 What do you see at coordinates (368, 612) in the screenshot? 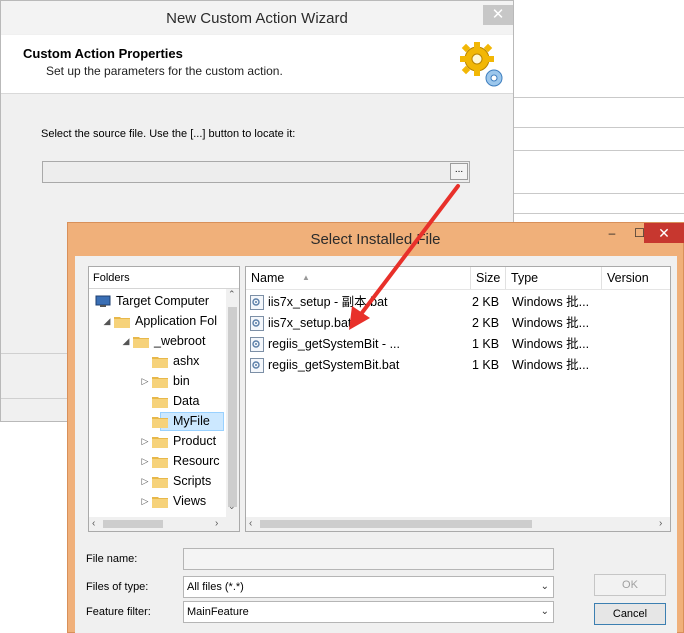
I see `feature-filter-select: MainFeature ⌄` at bounding box center [368, 612].